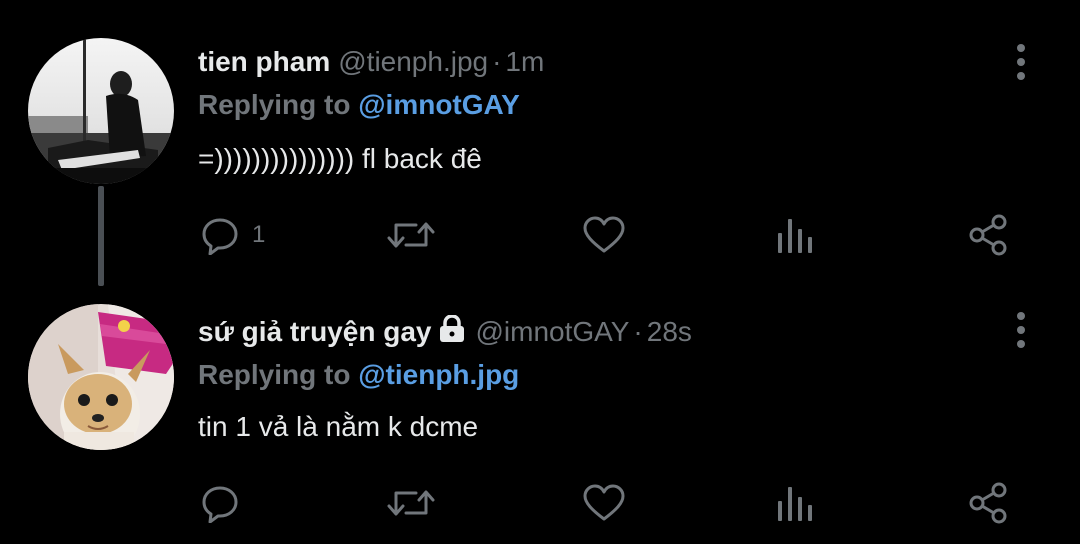 Image resolution: width=1080 pixels, height=544 pixels. I want to click on tweet-text: tin 1 vả là nằm k dcme, so click(338, 426).